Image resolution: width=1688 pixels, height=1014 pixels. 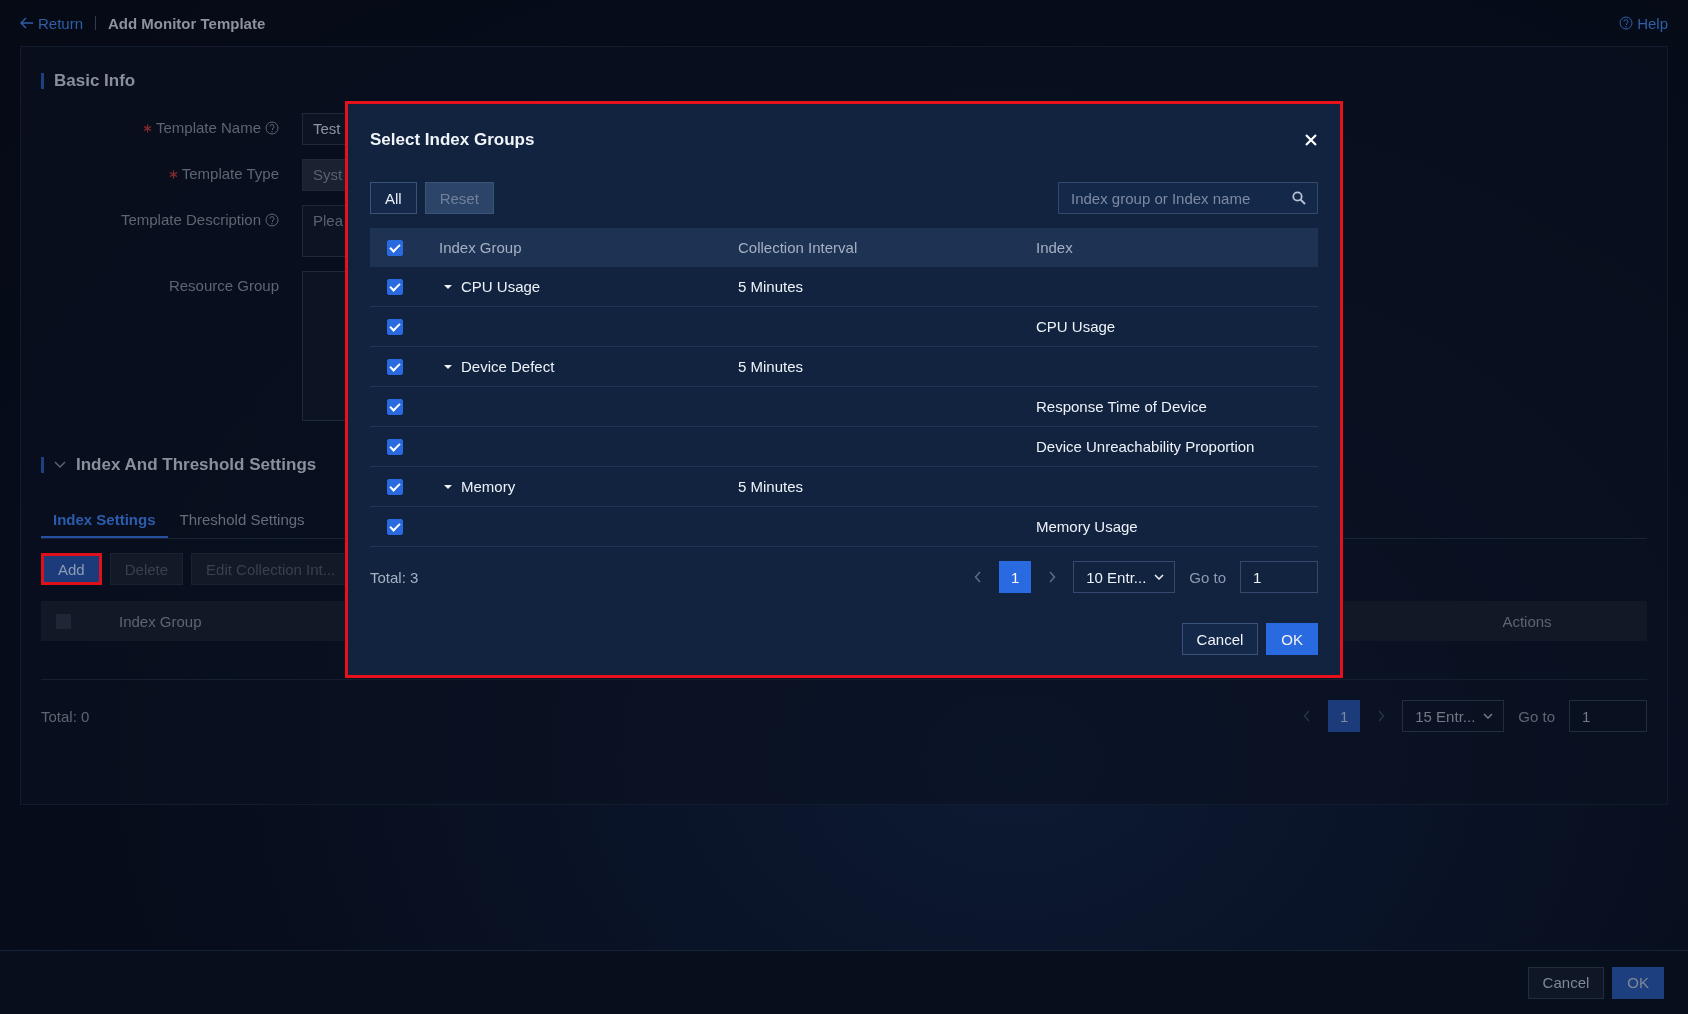 What do you see at coordinates (196, 465) in the screenshot?
I see `section-title: Index And Threshold Settings` at bounding box center [196, 465].